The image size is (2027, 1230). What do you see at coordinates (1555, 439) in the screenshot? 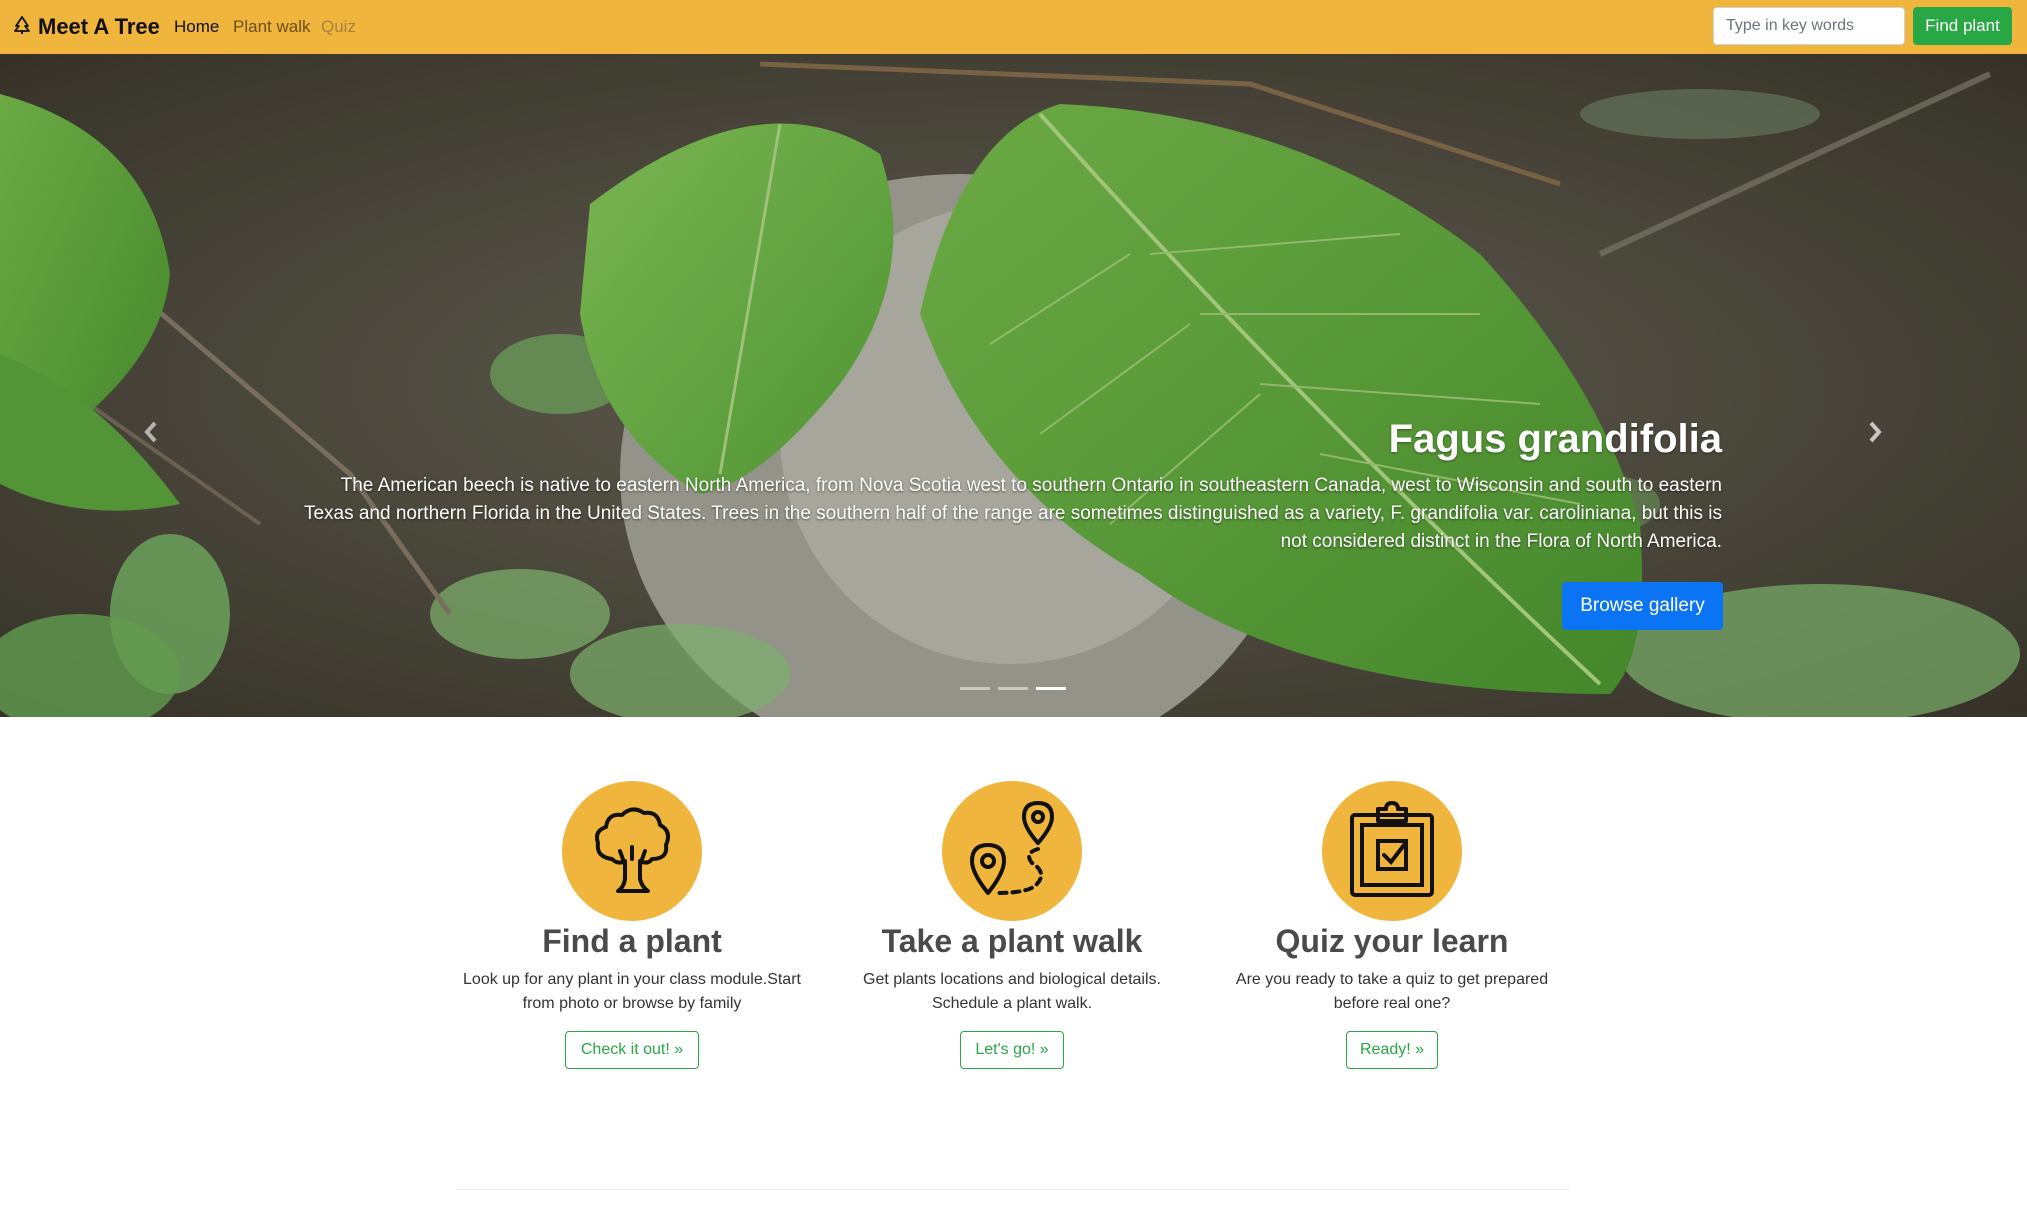
I see `plant-title: Fagus grandifolia` at bounding box center [1555, 439].